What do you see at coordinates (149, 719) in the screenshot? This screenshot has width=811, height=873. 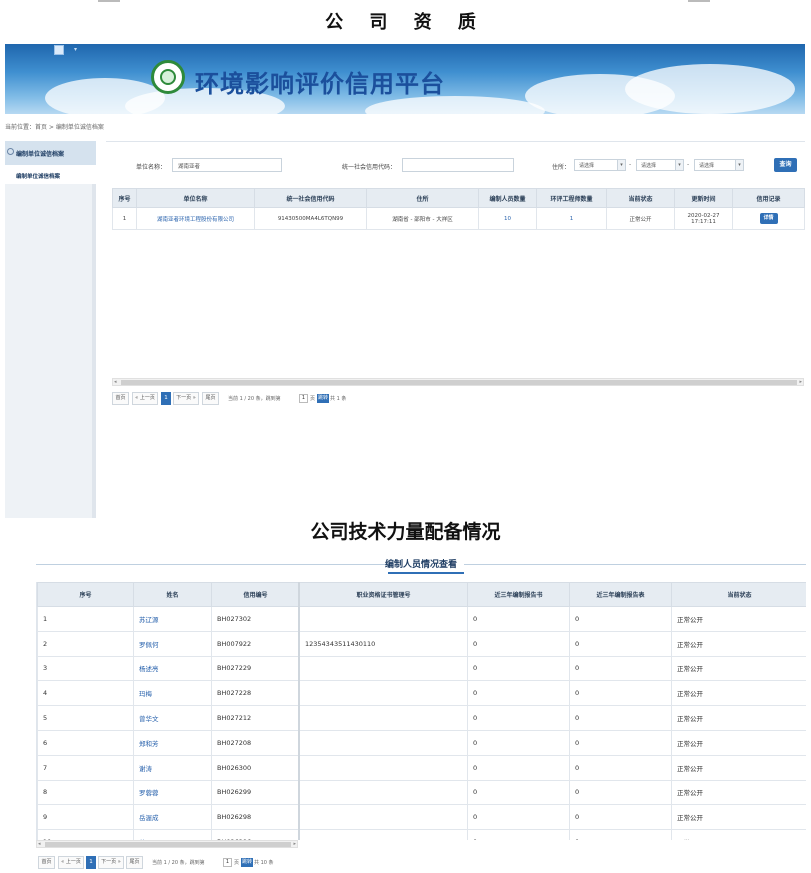 I see `staff-name-link: 曾华文` at bounding box center [149, 719].